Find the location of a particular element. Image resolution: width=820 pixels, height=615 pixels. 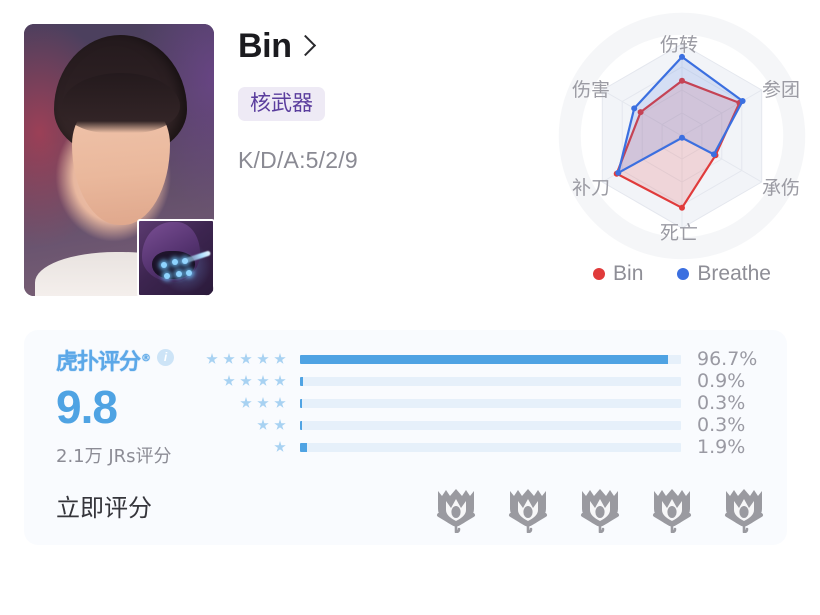

player-kda: K/D/A:5/2/9 is located at coordinates (298, 160).